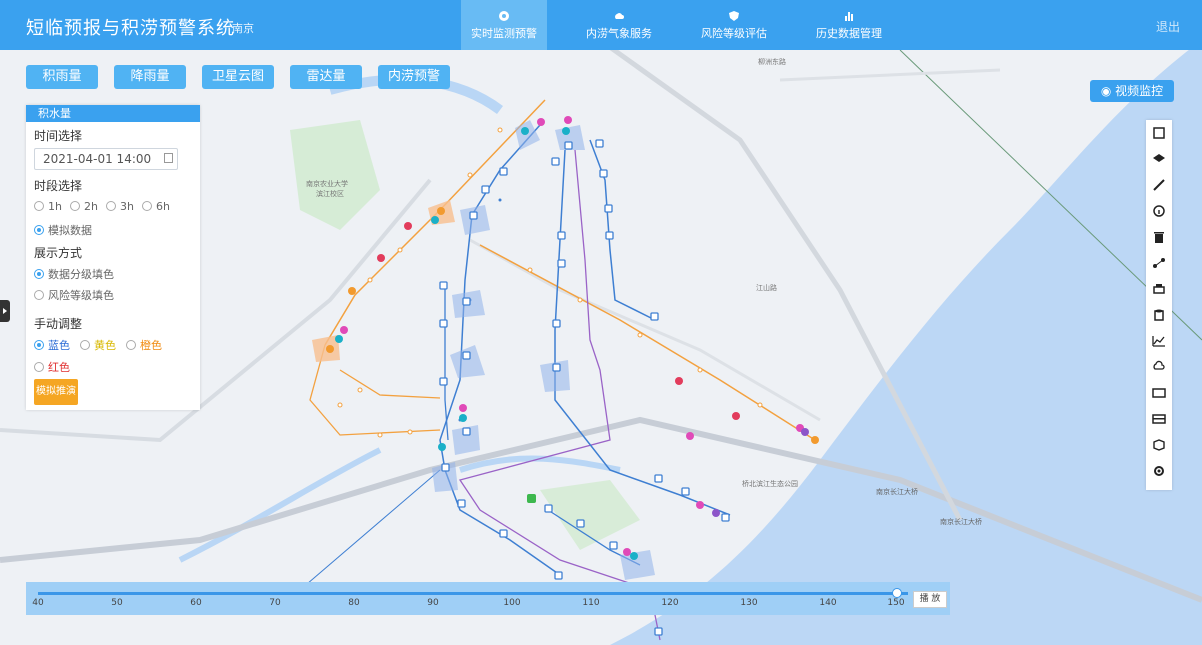 The height and width of the screenshot is (645, 1202). What do you see at coordinates (433, 603) in the screenshot?
I see `timeline-tick: 90` at bounding box center [433, 603].